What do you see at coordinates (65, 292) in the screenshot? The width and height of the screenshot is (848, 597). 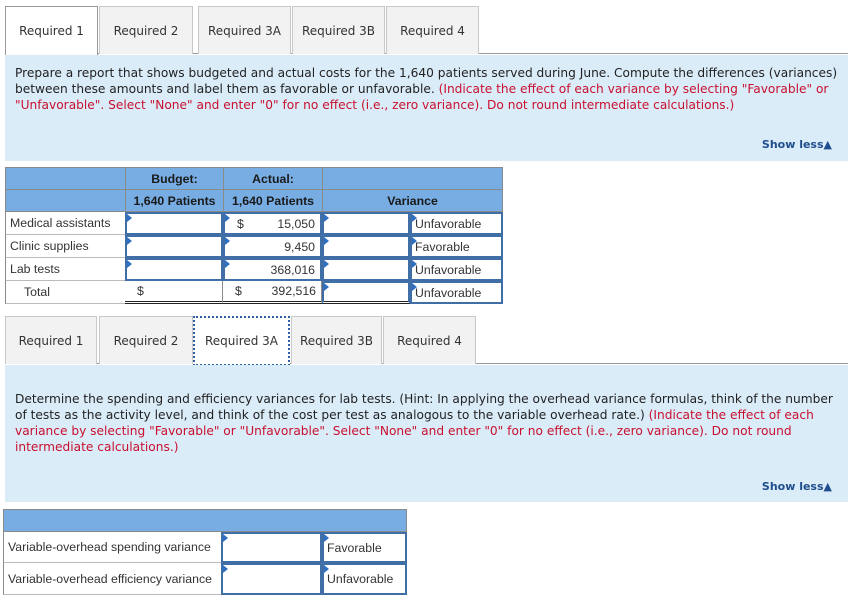 I see `row-label-total: Total` at bounding box center [65, 292].